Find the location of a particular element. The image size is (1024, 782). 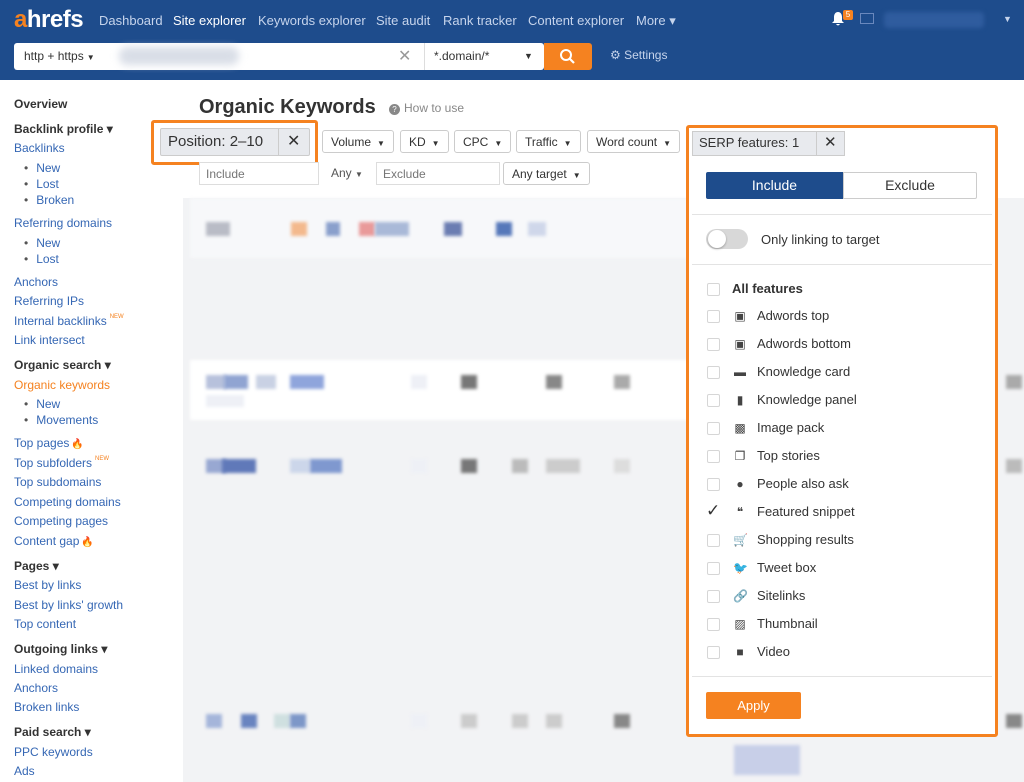

sidebar-anchors: Anchors is located at coordinates (36, 282).